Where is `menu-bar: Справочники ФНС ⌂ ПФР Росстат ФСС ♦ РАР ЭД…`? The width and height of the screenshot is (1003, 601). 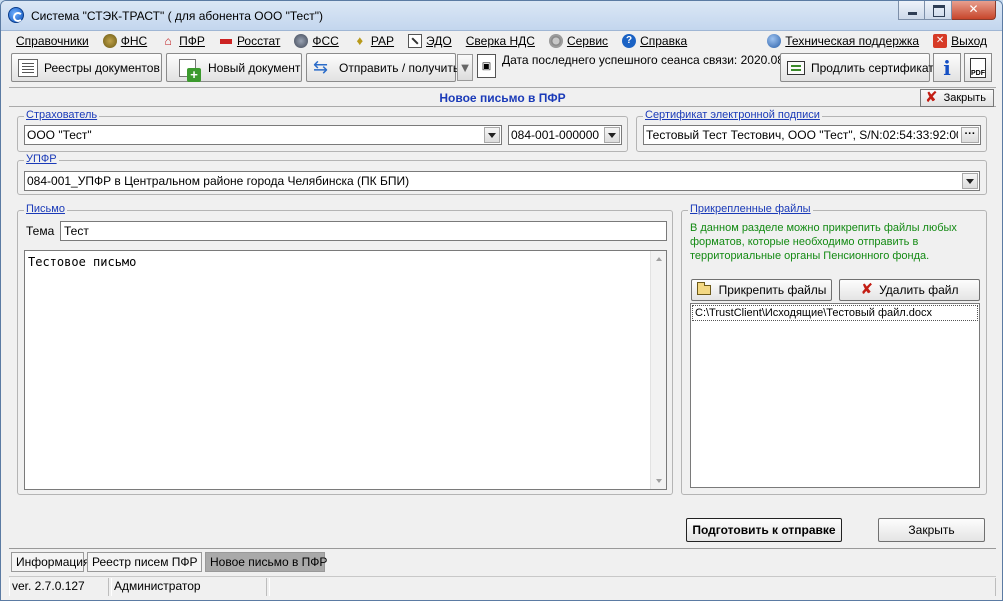
menu-bar: Справочники ФНС ⌂ ПФР Росстат ФСС ♦ РАР ЭД… is located at coordinates (501, 41).